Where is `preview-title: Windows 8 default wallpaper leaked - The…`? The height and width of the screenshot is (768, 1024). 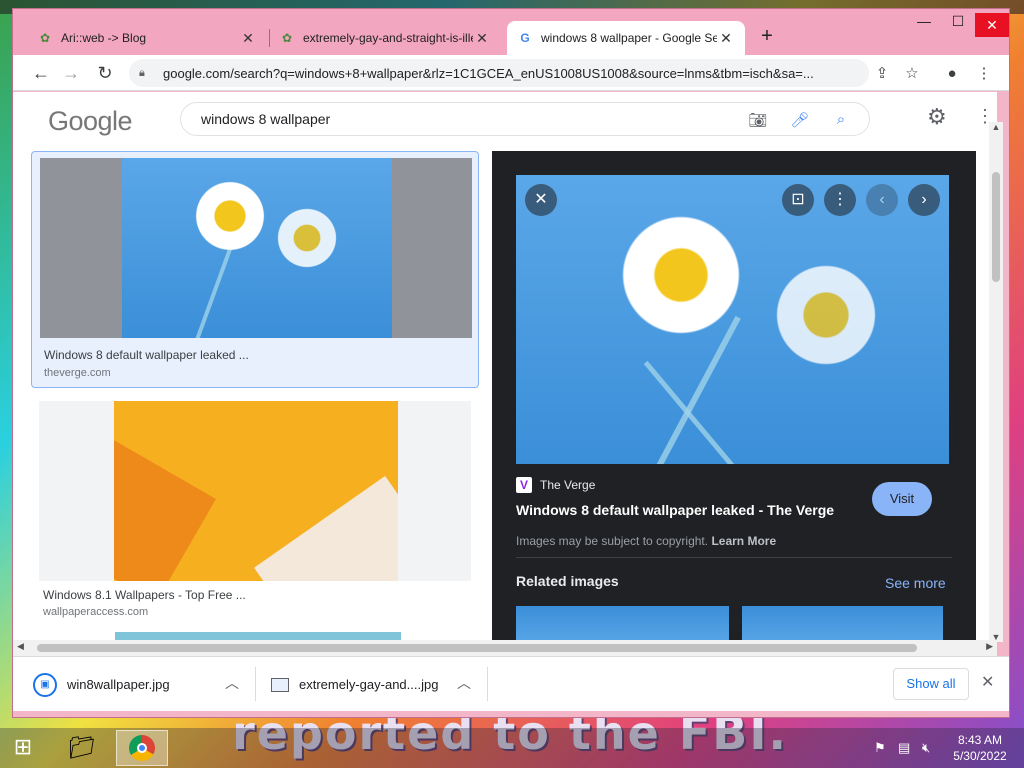 preview-title: Windows 8 default wallpaper leaked - The… is located at coordinates (675, 510).